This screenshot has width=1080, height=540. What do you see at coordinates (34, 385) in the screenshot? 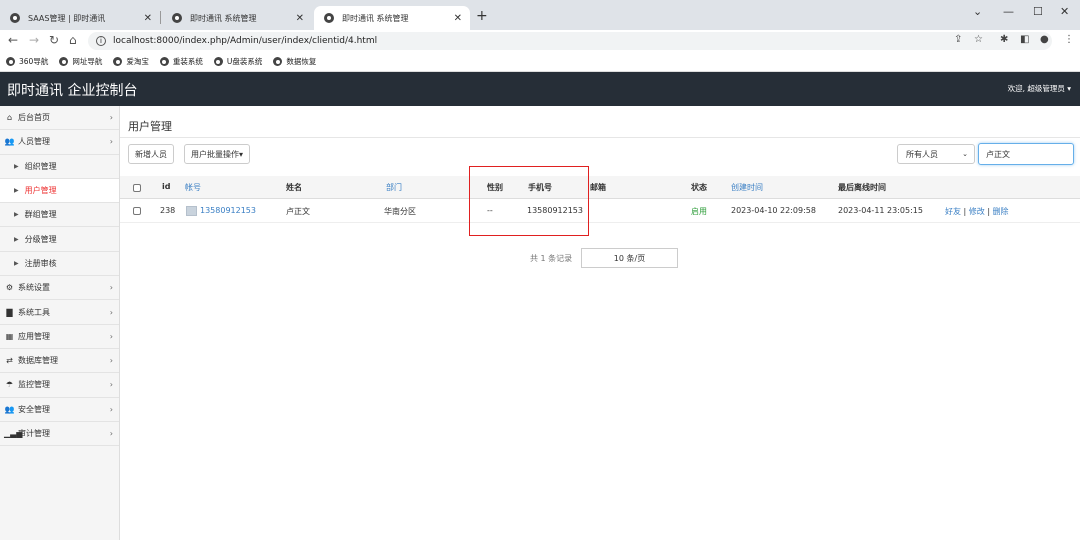
I see `sidebar-item-label: 监控管理` at bounding box center [34, 385].